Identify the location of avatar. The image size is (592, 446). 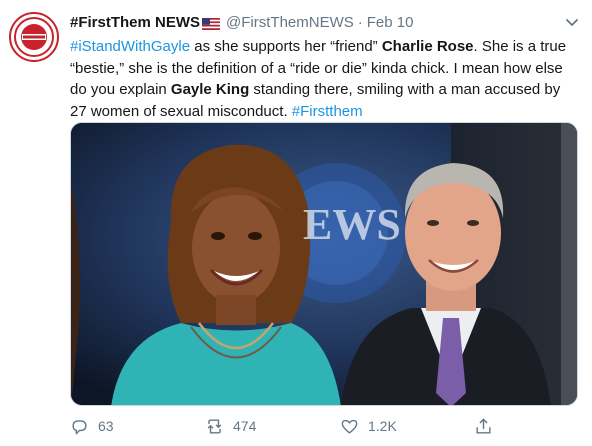
(34, 37).